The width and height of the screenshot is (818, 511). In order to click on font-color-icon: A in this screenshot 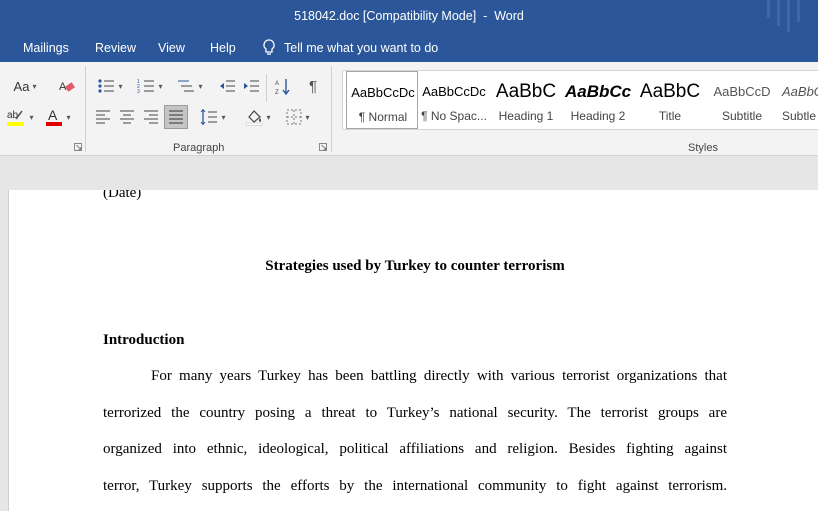, I will do `click(54, 116)`.